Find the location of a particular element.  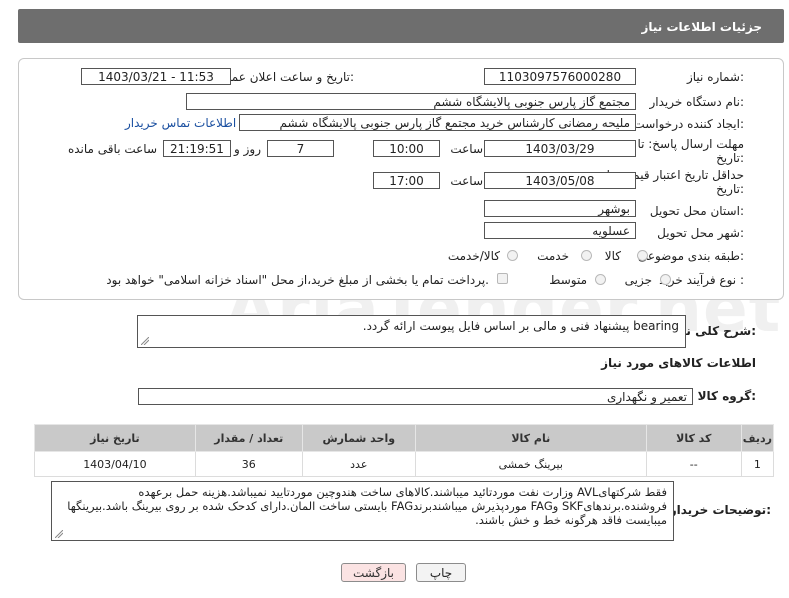

cell-date: 1403/04/10 is located at coordinates (115, 464).